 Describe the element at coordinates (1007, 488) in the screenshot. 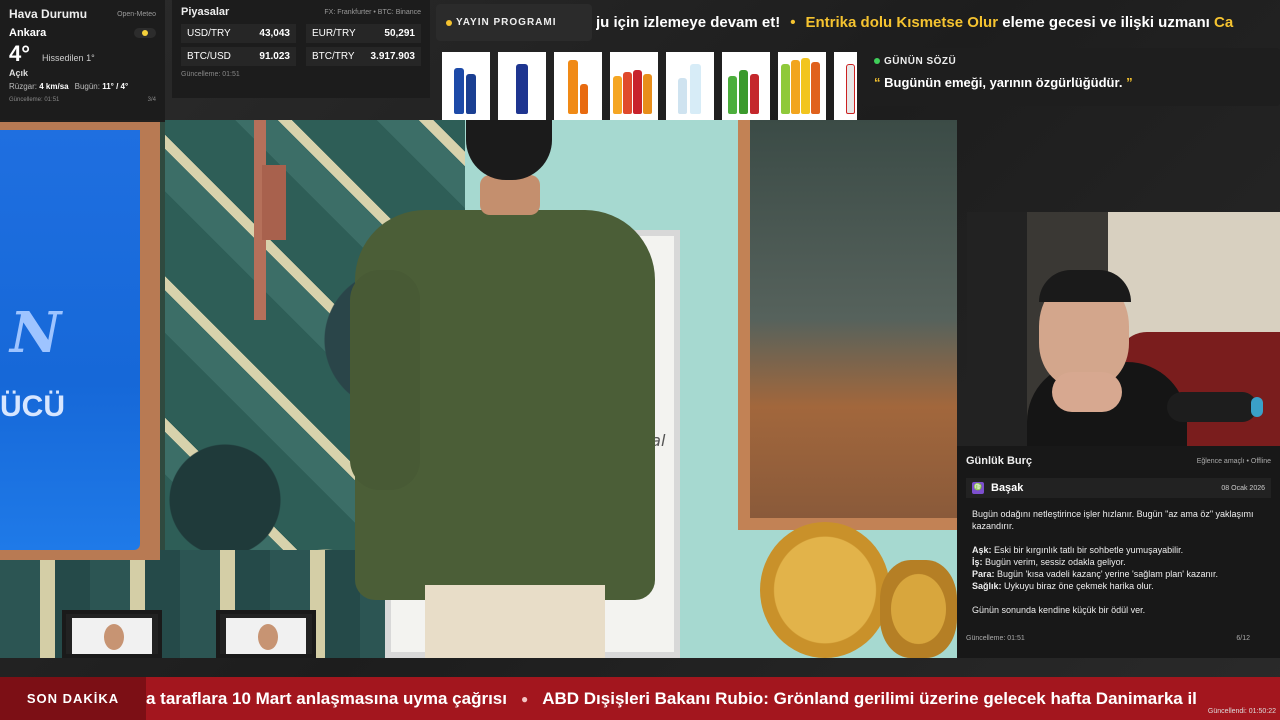

I see `horoscope-sign: Başak` at that location.